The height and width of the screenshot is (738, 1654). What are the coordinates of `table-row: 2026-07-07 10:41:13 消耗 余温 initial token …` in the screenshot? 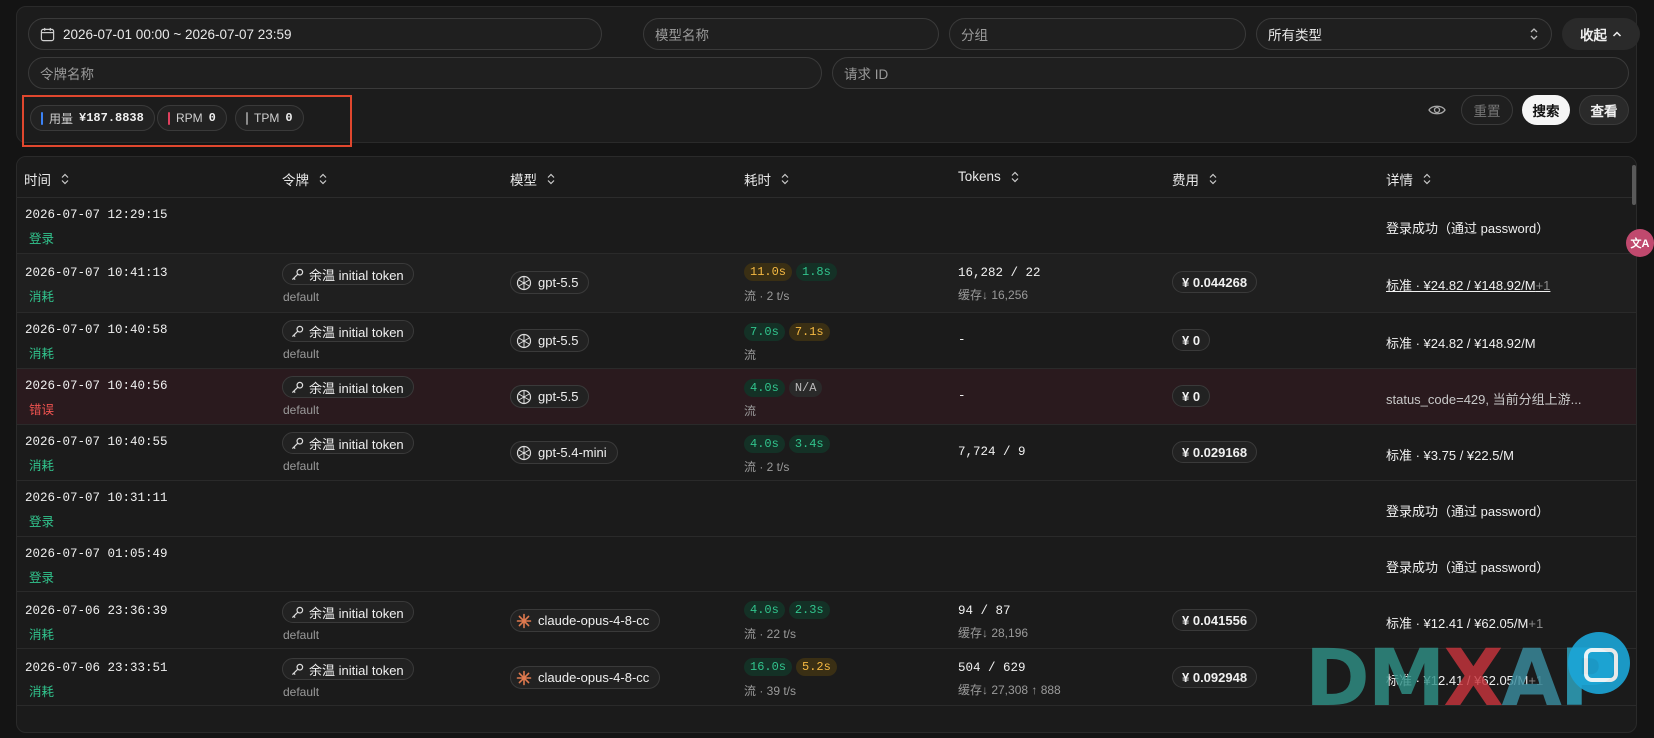 It's located at (826, 283).